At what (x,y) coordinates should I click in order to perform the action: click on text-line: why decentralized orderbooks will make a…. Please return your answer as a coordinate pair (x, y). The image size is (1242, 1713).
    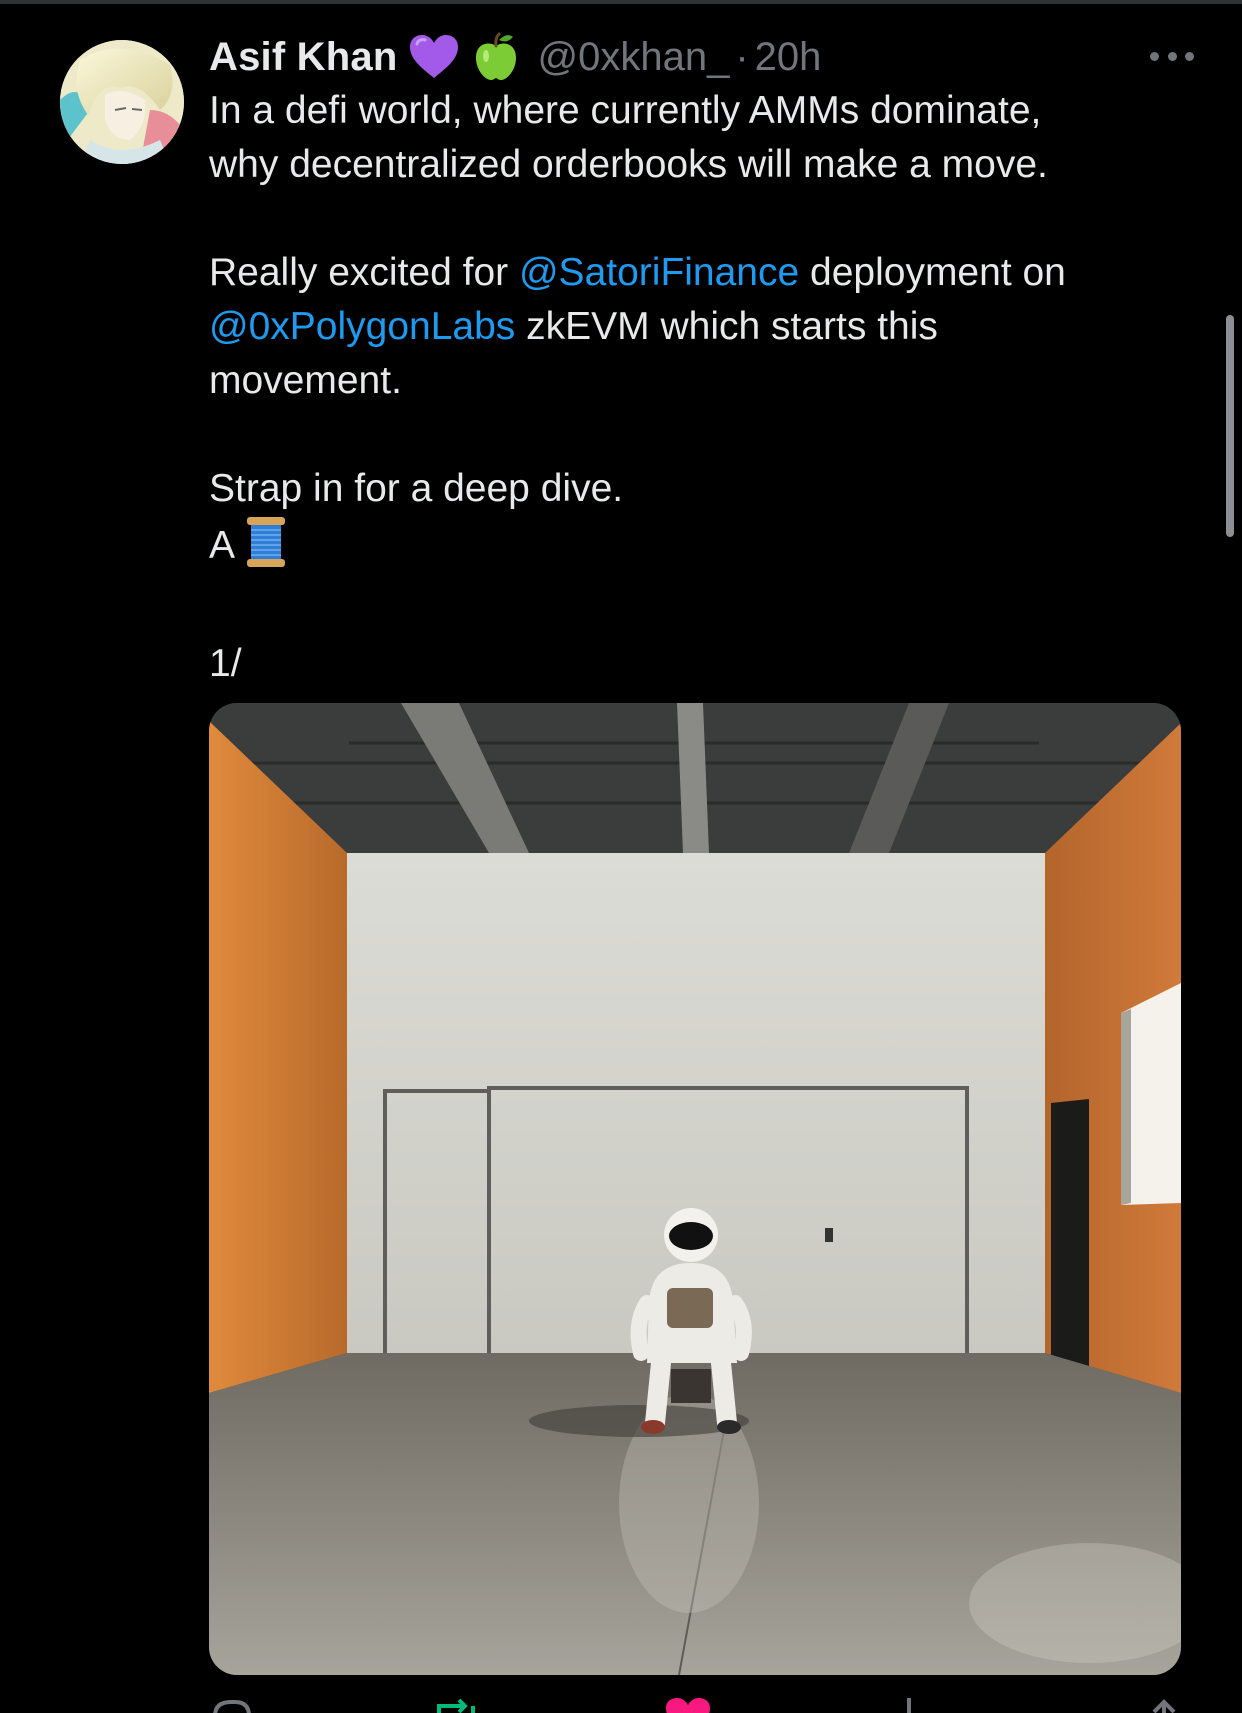
    Looking at the image, I should click on (628, 164).